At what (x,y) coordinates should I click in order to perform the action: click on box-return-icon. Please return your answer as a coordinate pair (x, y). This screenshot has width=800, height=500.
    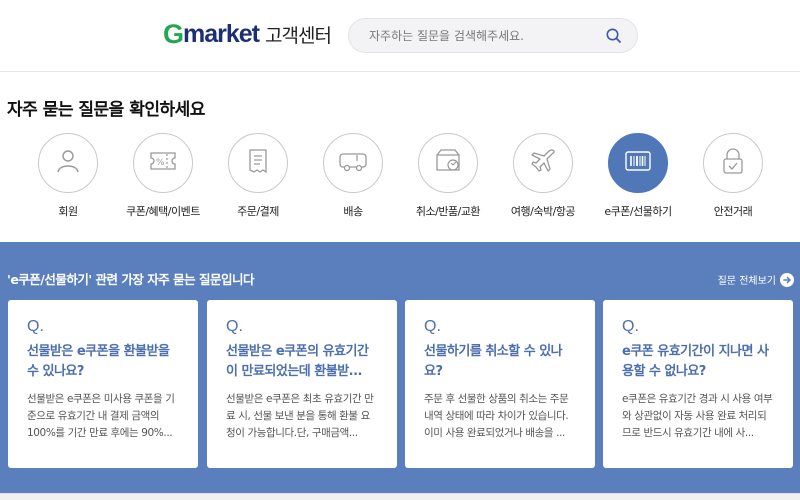
    Looking at the image, I should click on (448, 163).